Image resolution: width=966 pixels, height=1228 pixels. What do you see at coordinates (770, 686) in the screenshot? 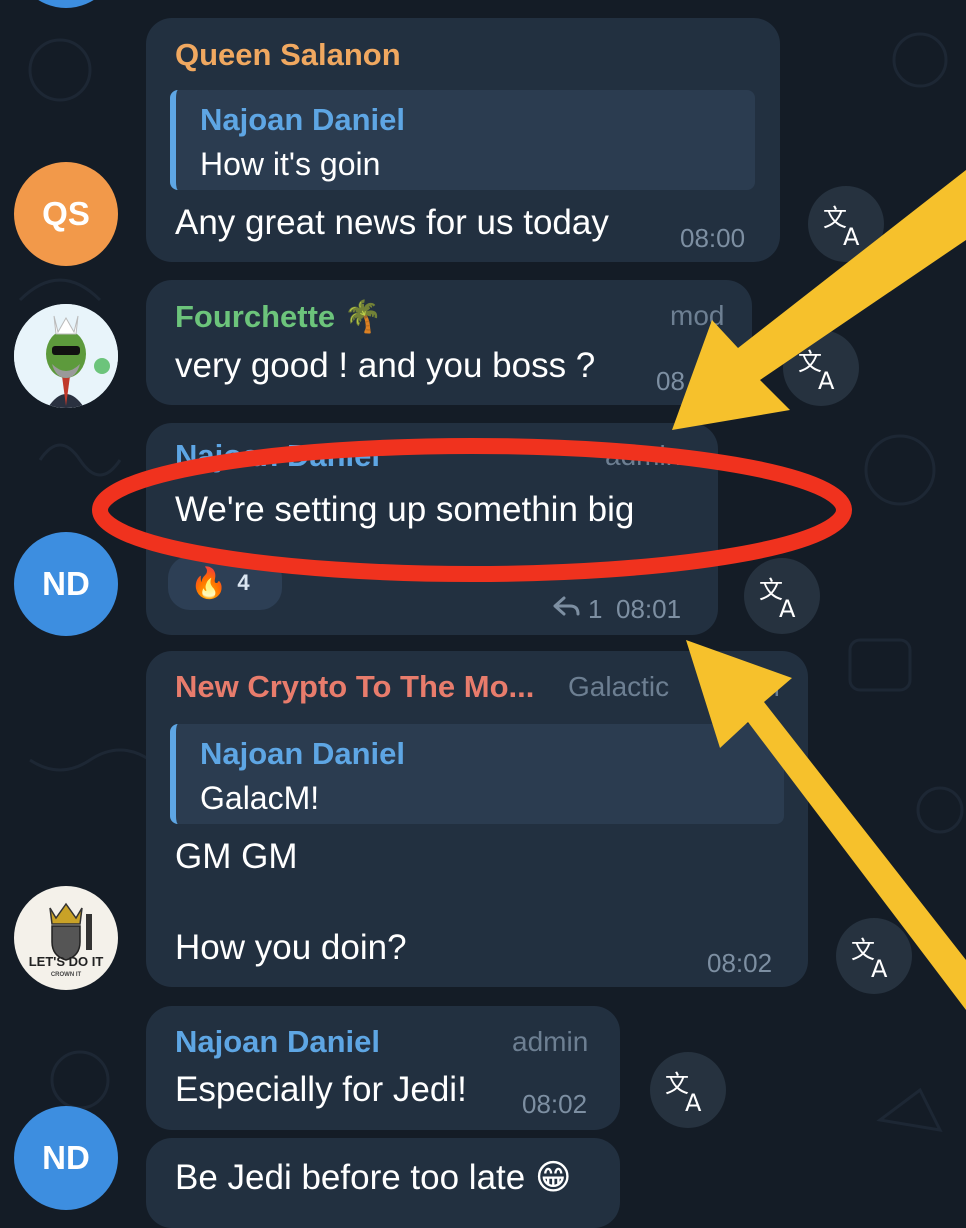
I see `sender-role-tail: er` at bounding box center [770, 686].